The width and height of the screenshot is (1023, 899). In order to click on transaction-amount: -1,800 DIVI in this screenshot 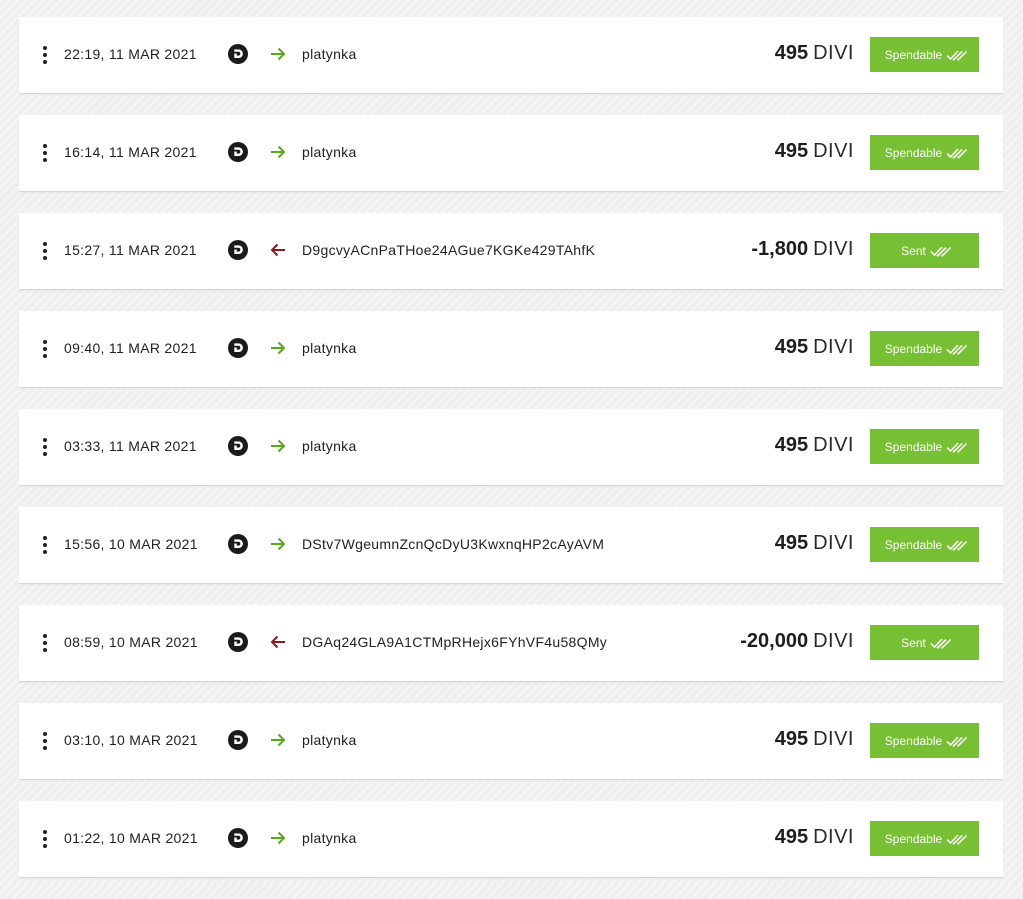, I will do `click(802, 249)`.